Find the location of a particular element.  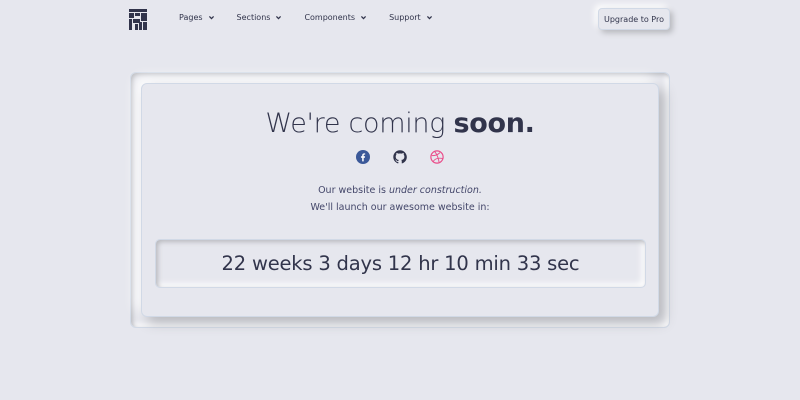

brand-logo is located at coordinates (138, 19).